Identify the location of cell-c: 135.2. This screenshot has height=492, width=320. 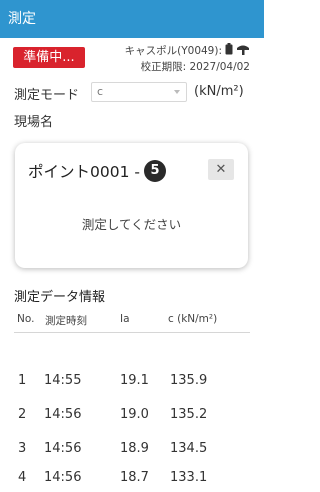
(189, 414).